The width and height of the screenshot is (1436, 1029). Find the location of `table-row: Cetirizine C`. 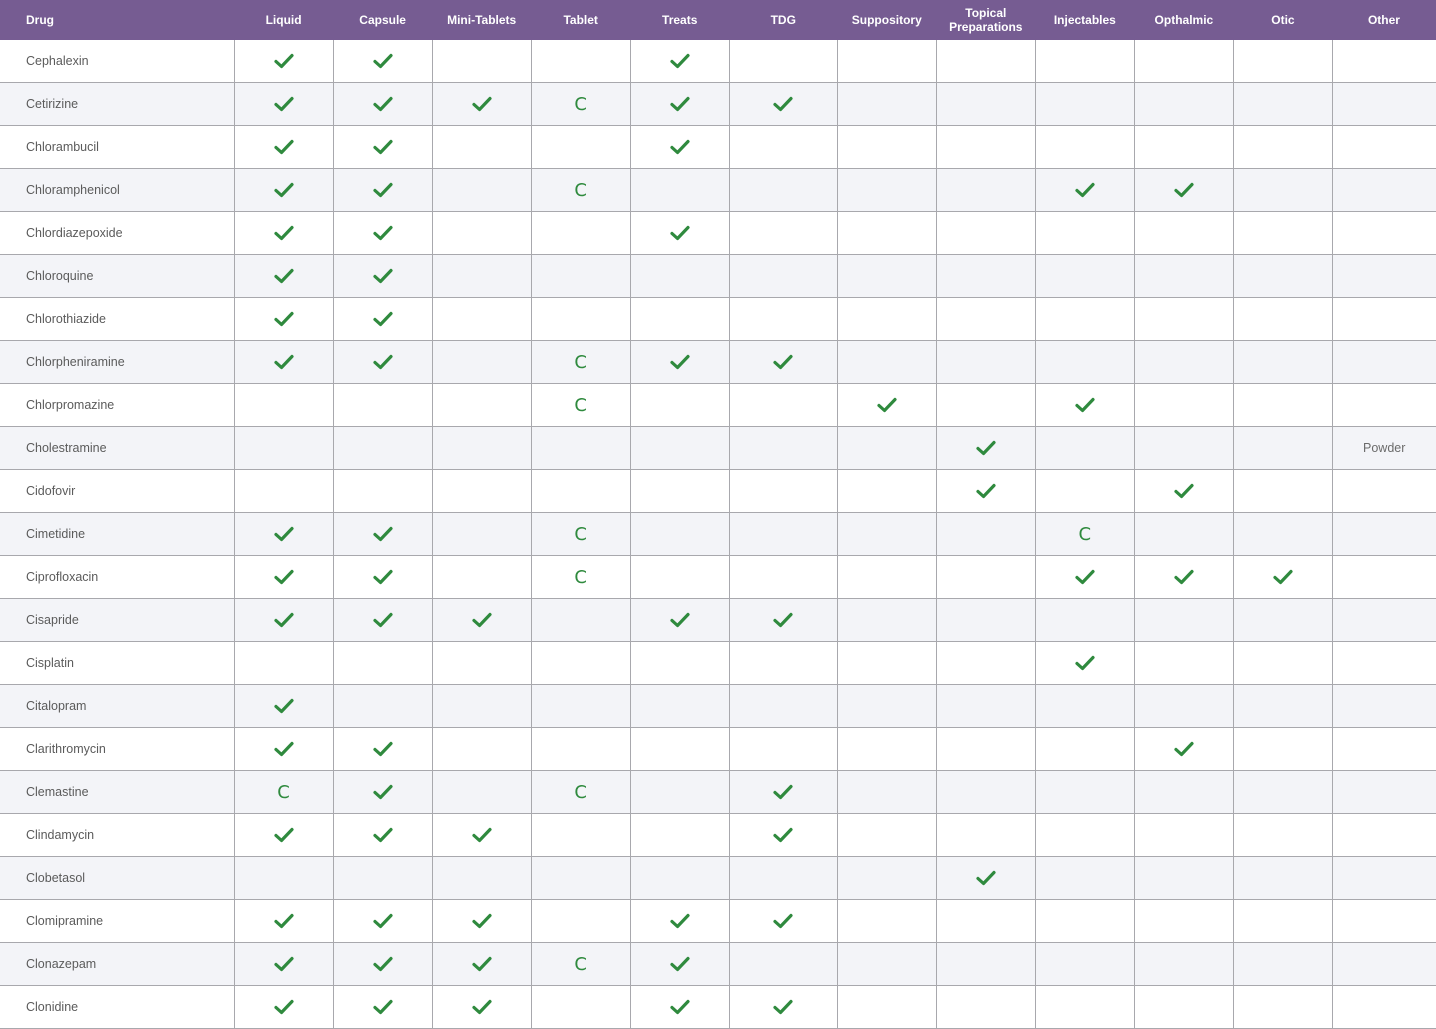

table-row: Cetirizine C is located at coordinates (718, 104).